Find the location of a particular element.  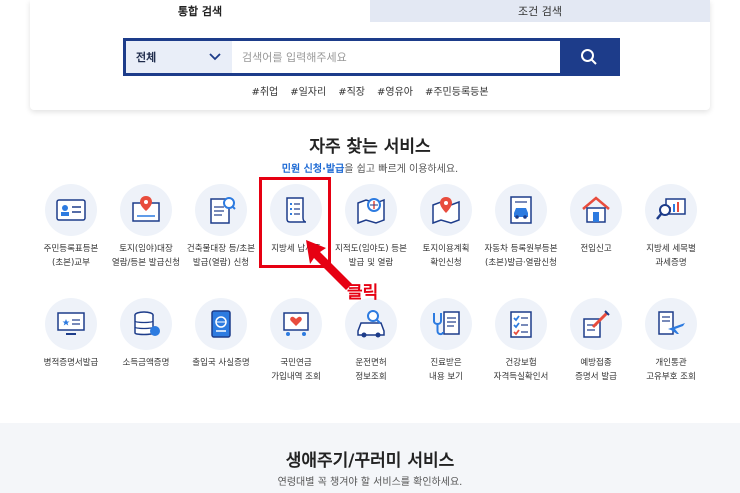

search-button is located at coordinates (588, 57).